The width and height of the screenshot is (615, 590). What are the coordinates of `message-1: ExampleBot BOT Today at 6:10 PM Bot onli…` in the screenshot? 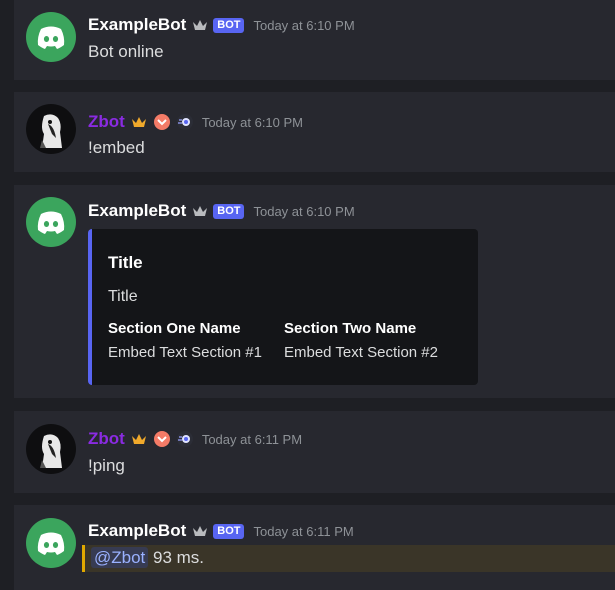 It's located at (314, 40).